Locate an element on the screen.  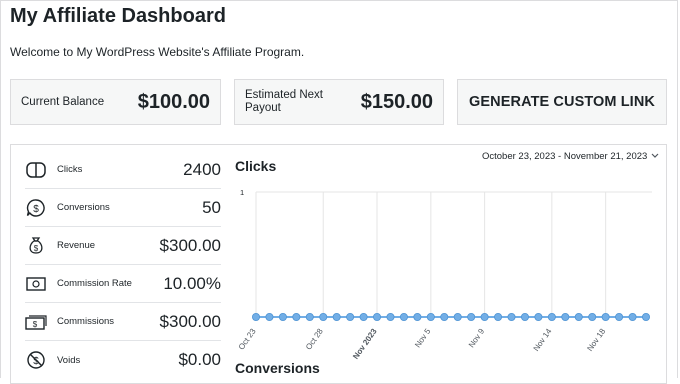
stat-value: 50 is located at coordinates (211, 207).